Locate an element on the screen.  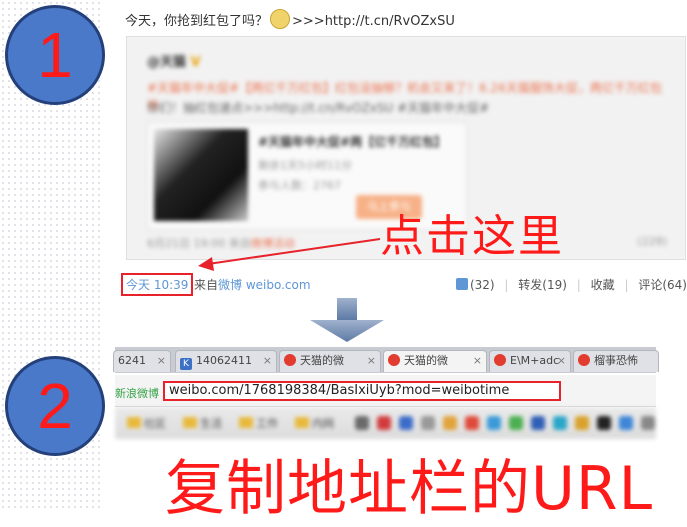
post-link: >>>http://t.cn/RvOZxSU is located at coordinates (373, 21).